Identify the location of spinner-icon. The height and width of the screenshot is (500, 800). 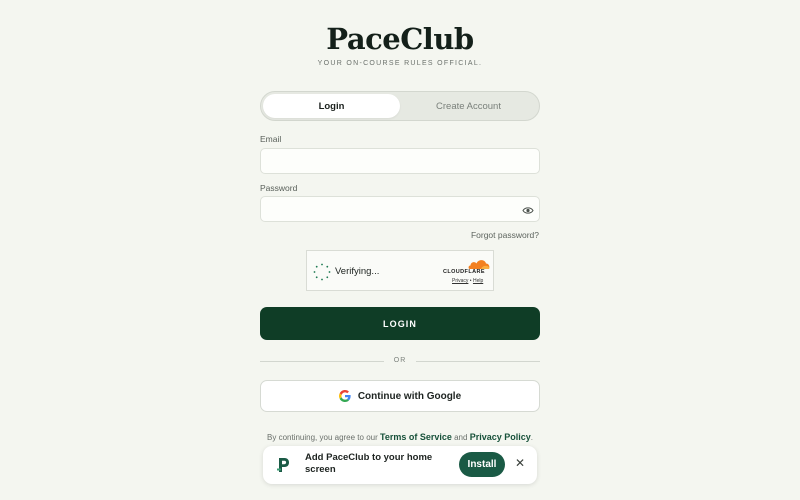
(322, 272).